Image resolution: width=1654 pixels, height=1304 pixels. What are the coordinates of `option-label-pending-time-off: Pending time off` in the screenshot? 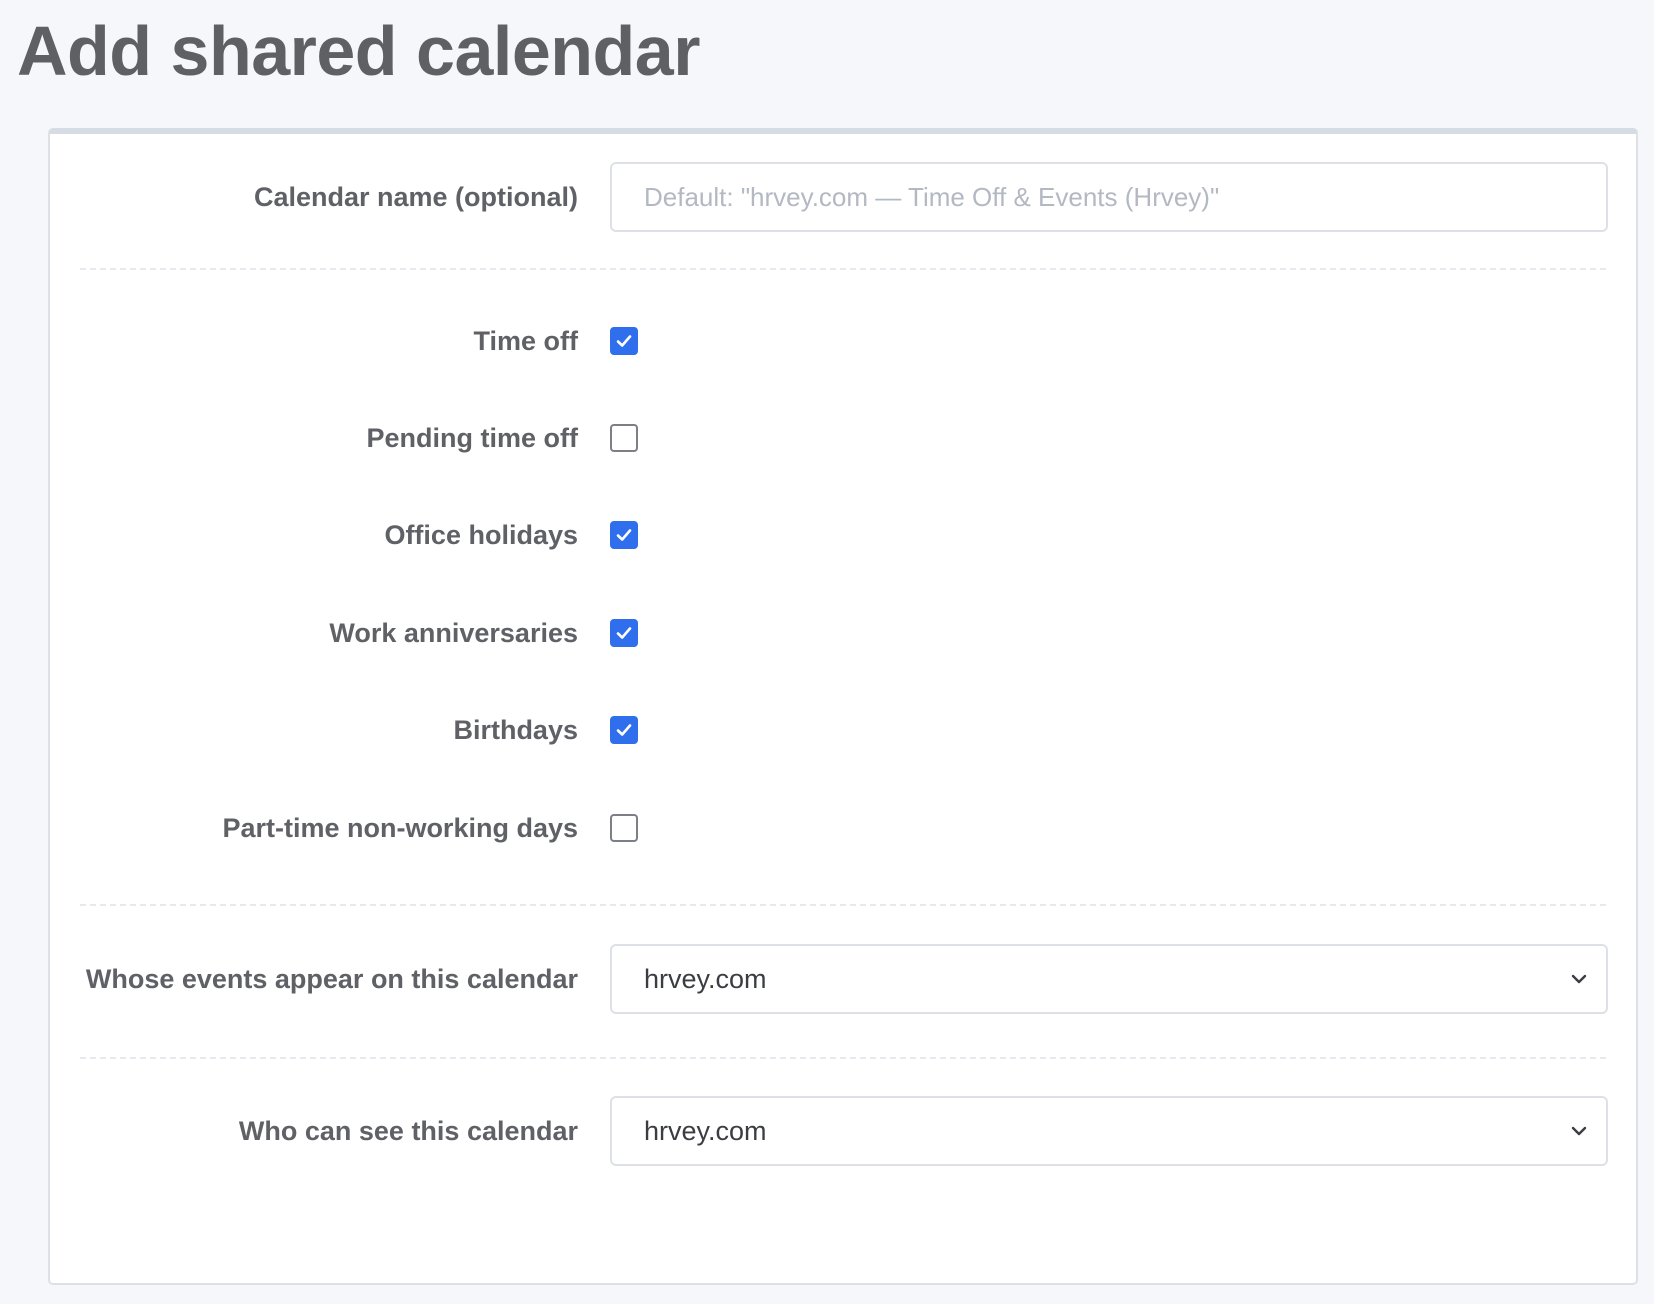 It's located at (472, 438).